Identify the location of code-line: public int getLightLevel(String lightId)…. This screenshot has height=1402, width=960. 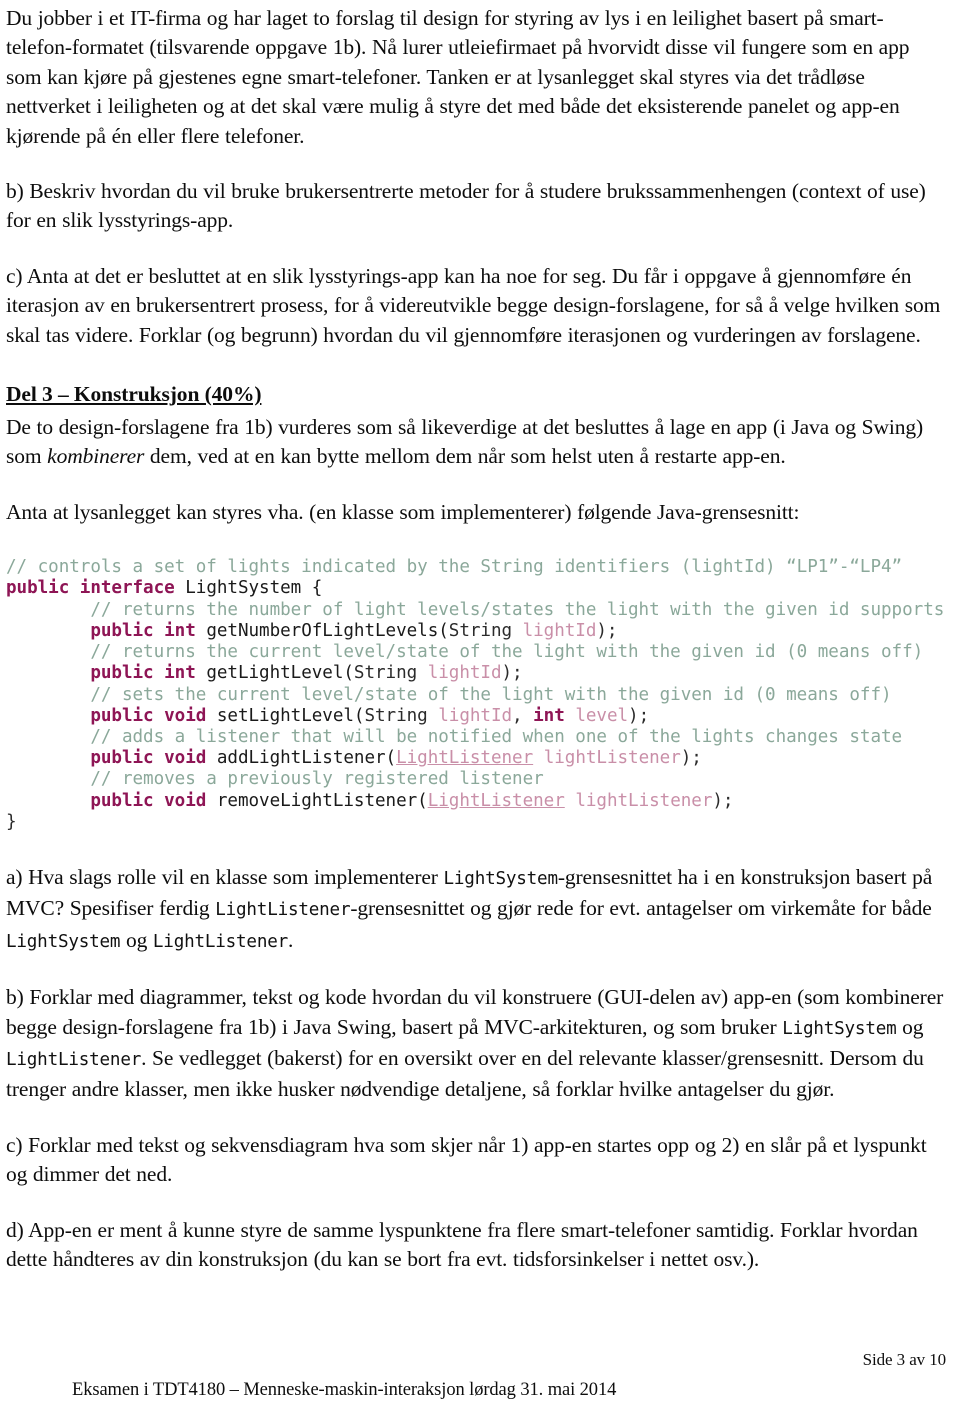
(264, 673).